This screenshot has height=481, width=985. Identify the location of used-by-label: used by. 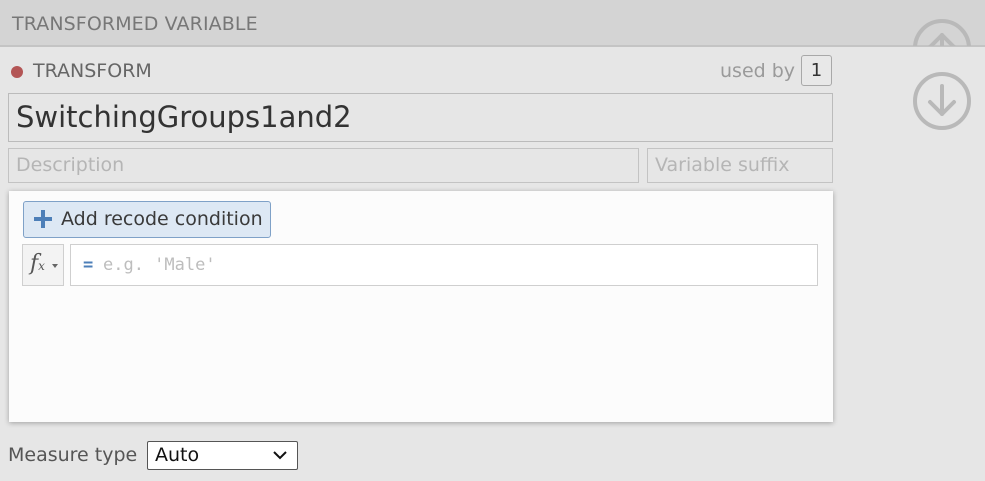
(758, 71).